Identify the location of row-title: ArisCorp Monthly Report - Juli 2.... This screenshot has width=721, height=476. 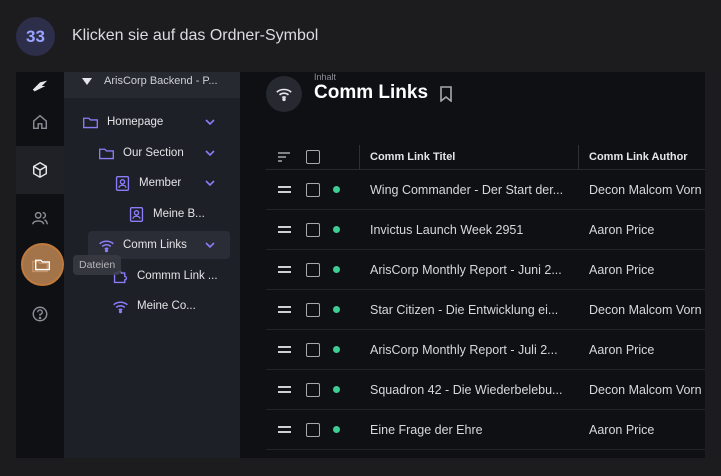
(464, 349).